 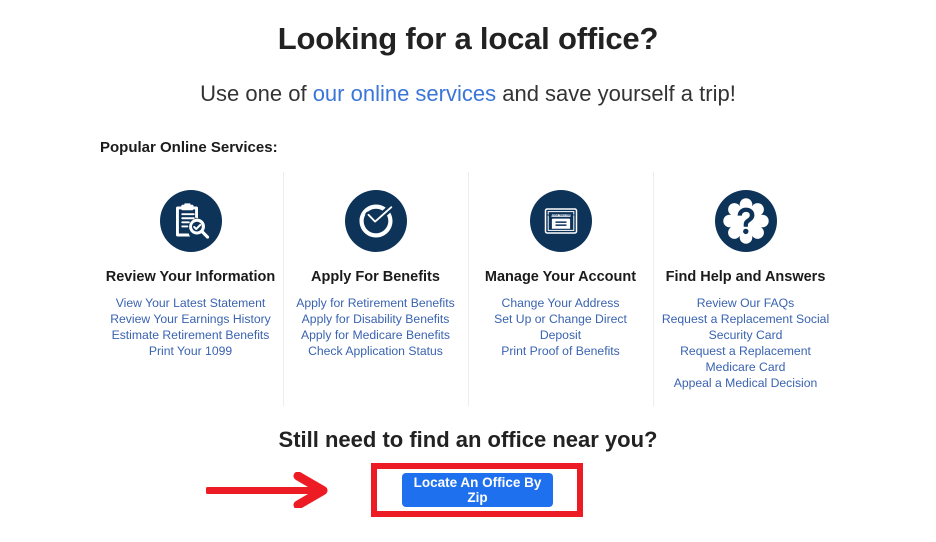 I want to click on list-item: Check Application Status, so click(x=375, y=351).